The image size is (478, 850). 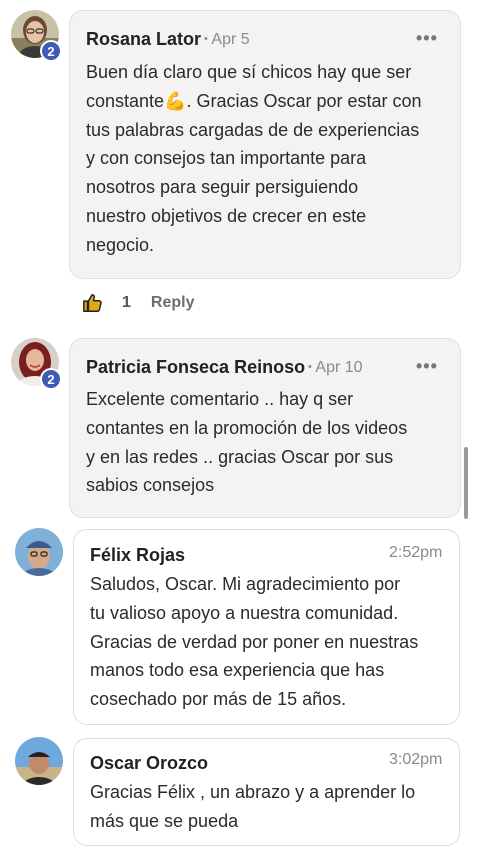 What do you see at coordinates (137, 555) in the screenshot?
I see `message-author: Félix Rojas` at bounding box center [137, 555].